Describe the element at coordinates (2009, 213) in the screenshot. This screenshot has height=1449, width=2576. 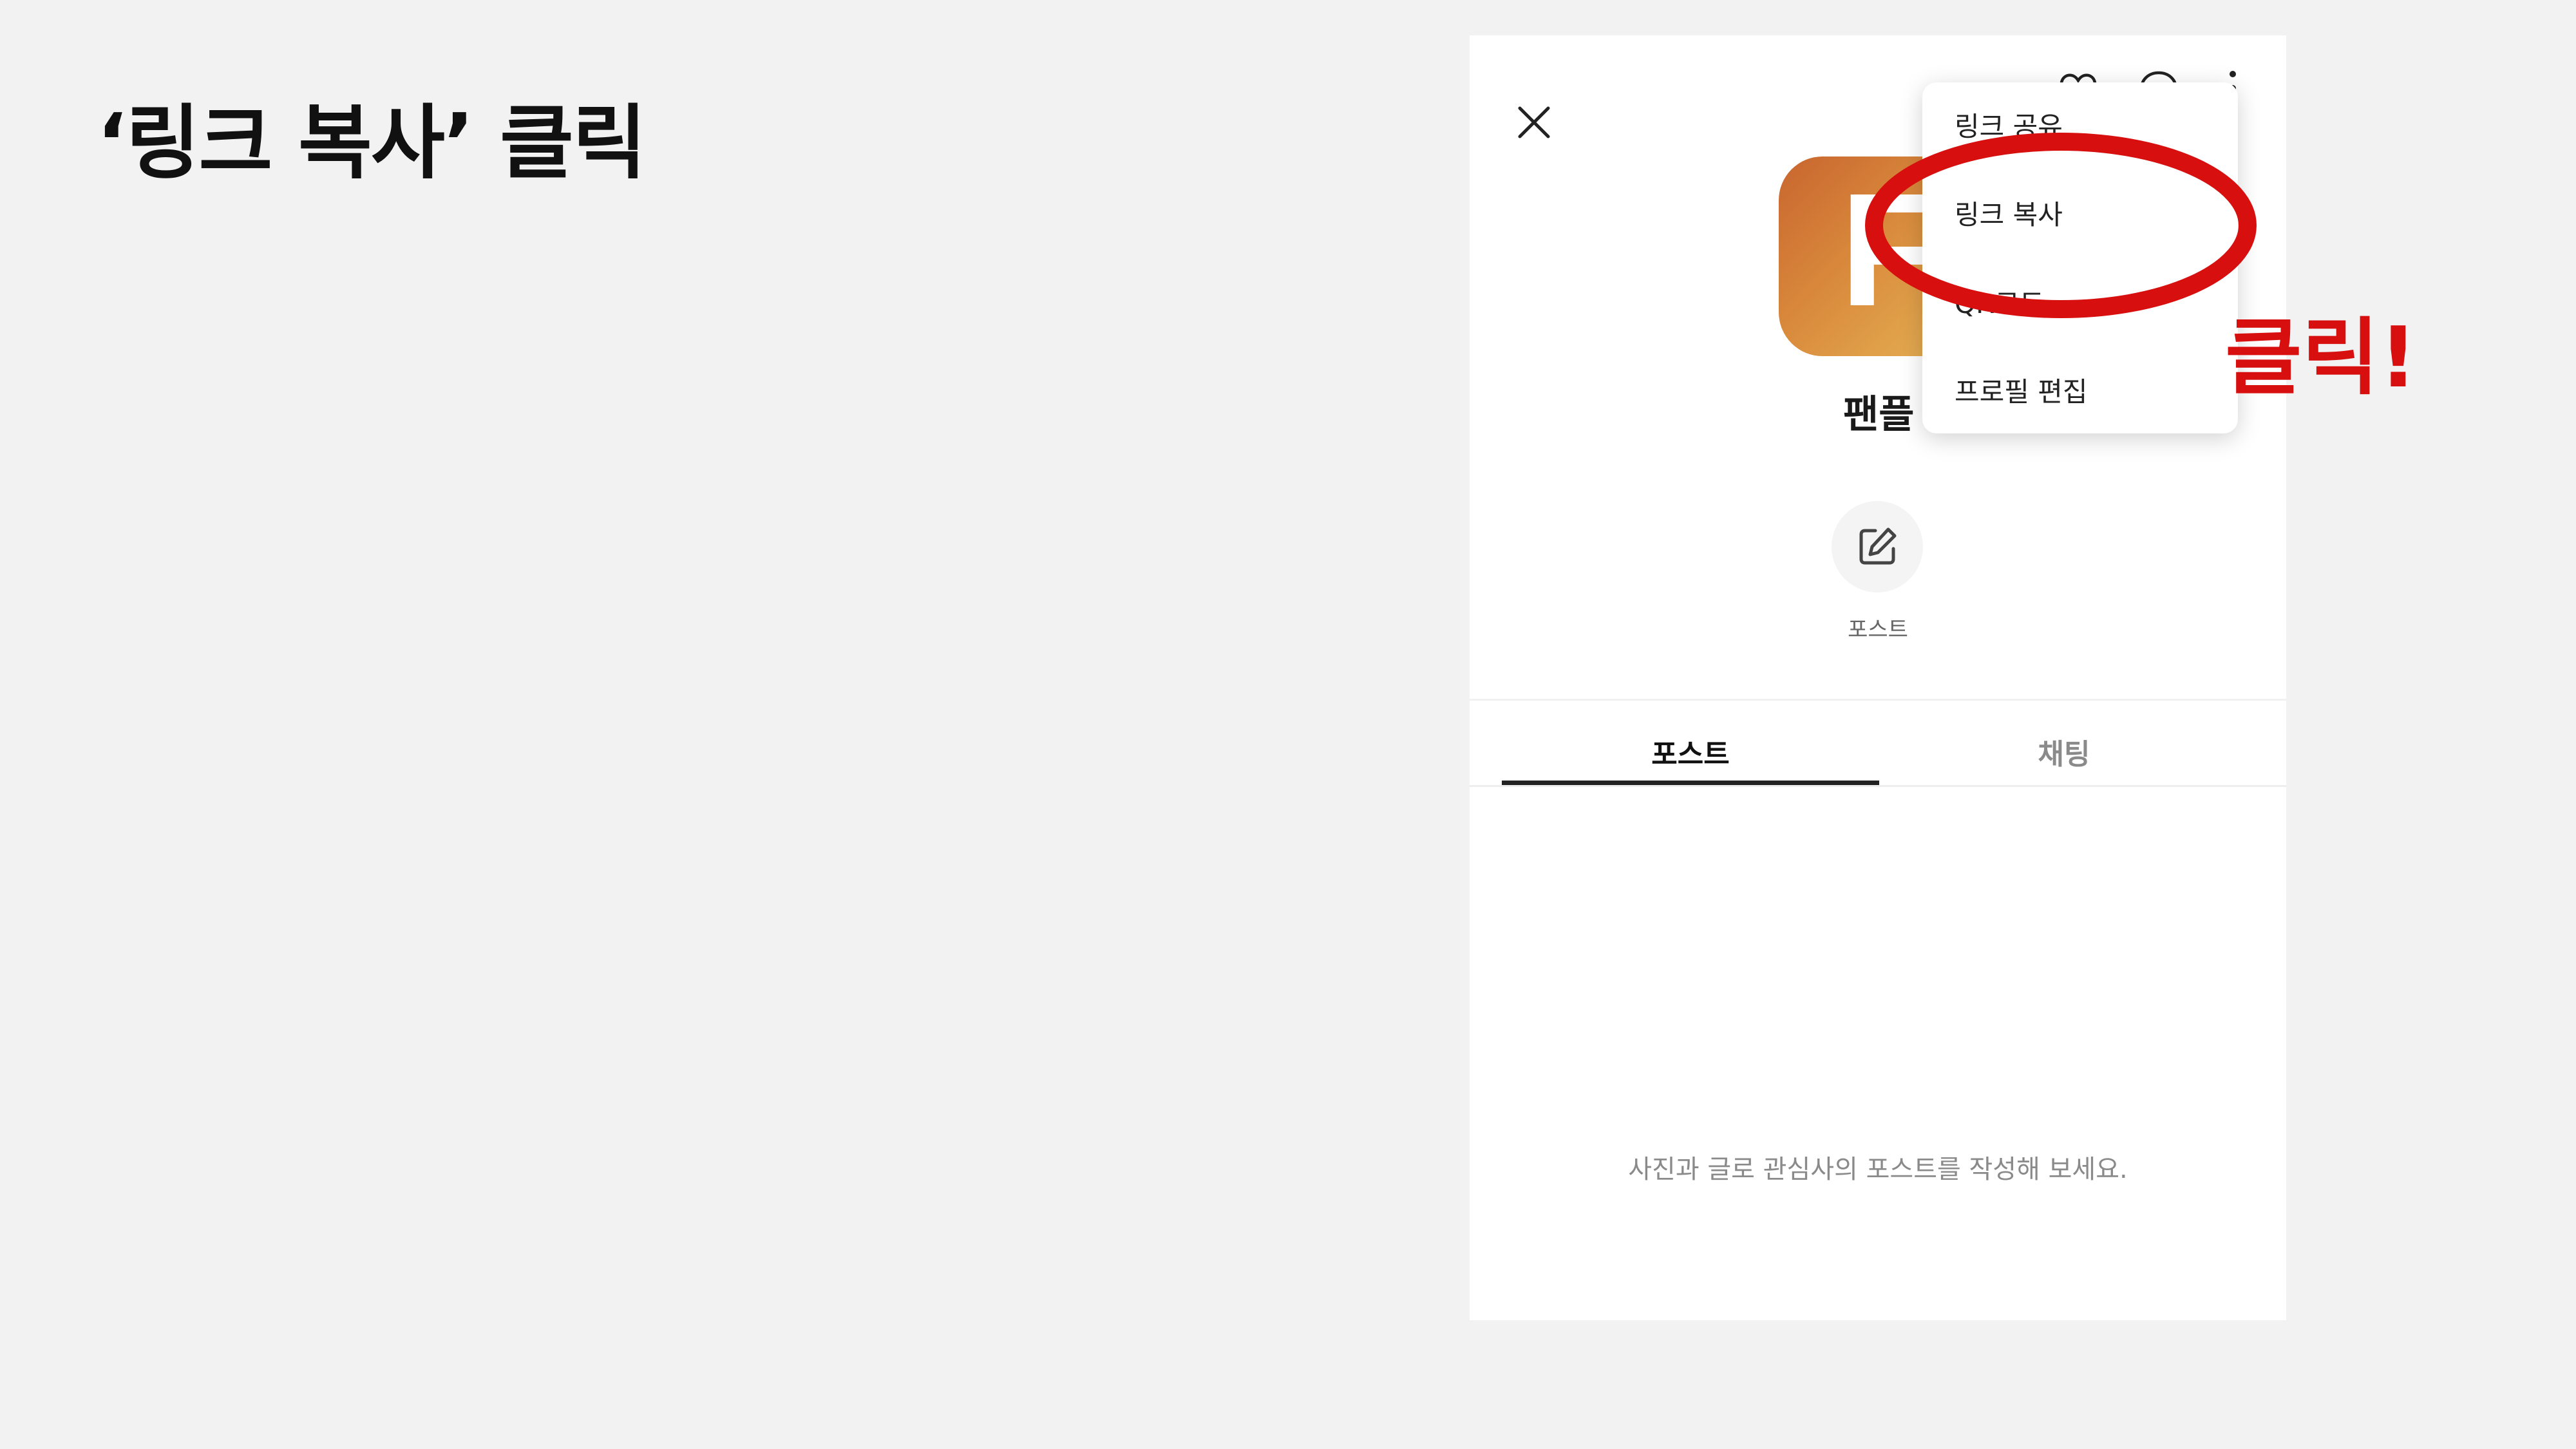
I see `menu-item-copy-link: 링크 복사` at that location.